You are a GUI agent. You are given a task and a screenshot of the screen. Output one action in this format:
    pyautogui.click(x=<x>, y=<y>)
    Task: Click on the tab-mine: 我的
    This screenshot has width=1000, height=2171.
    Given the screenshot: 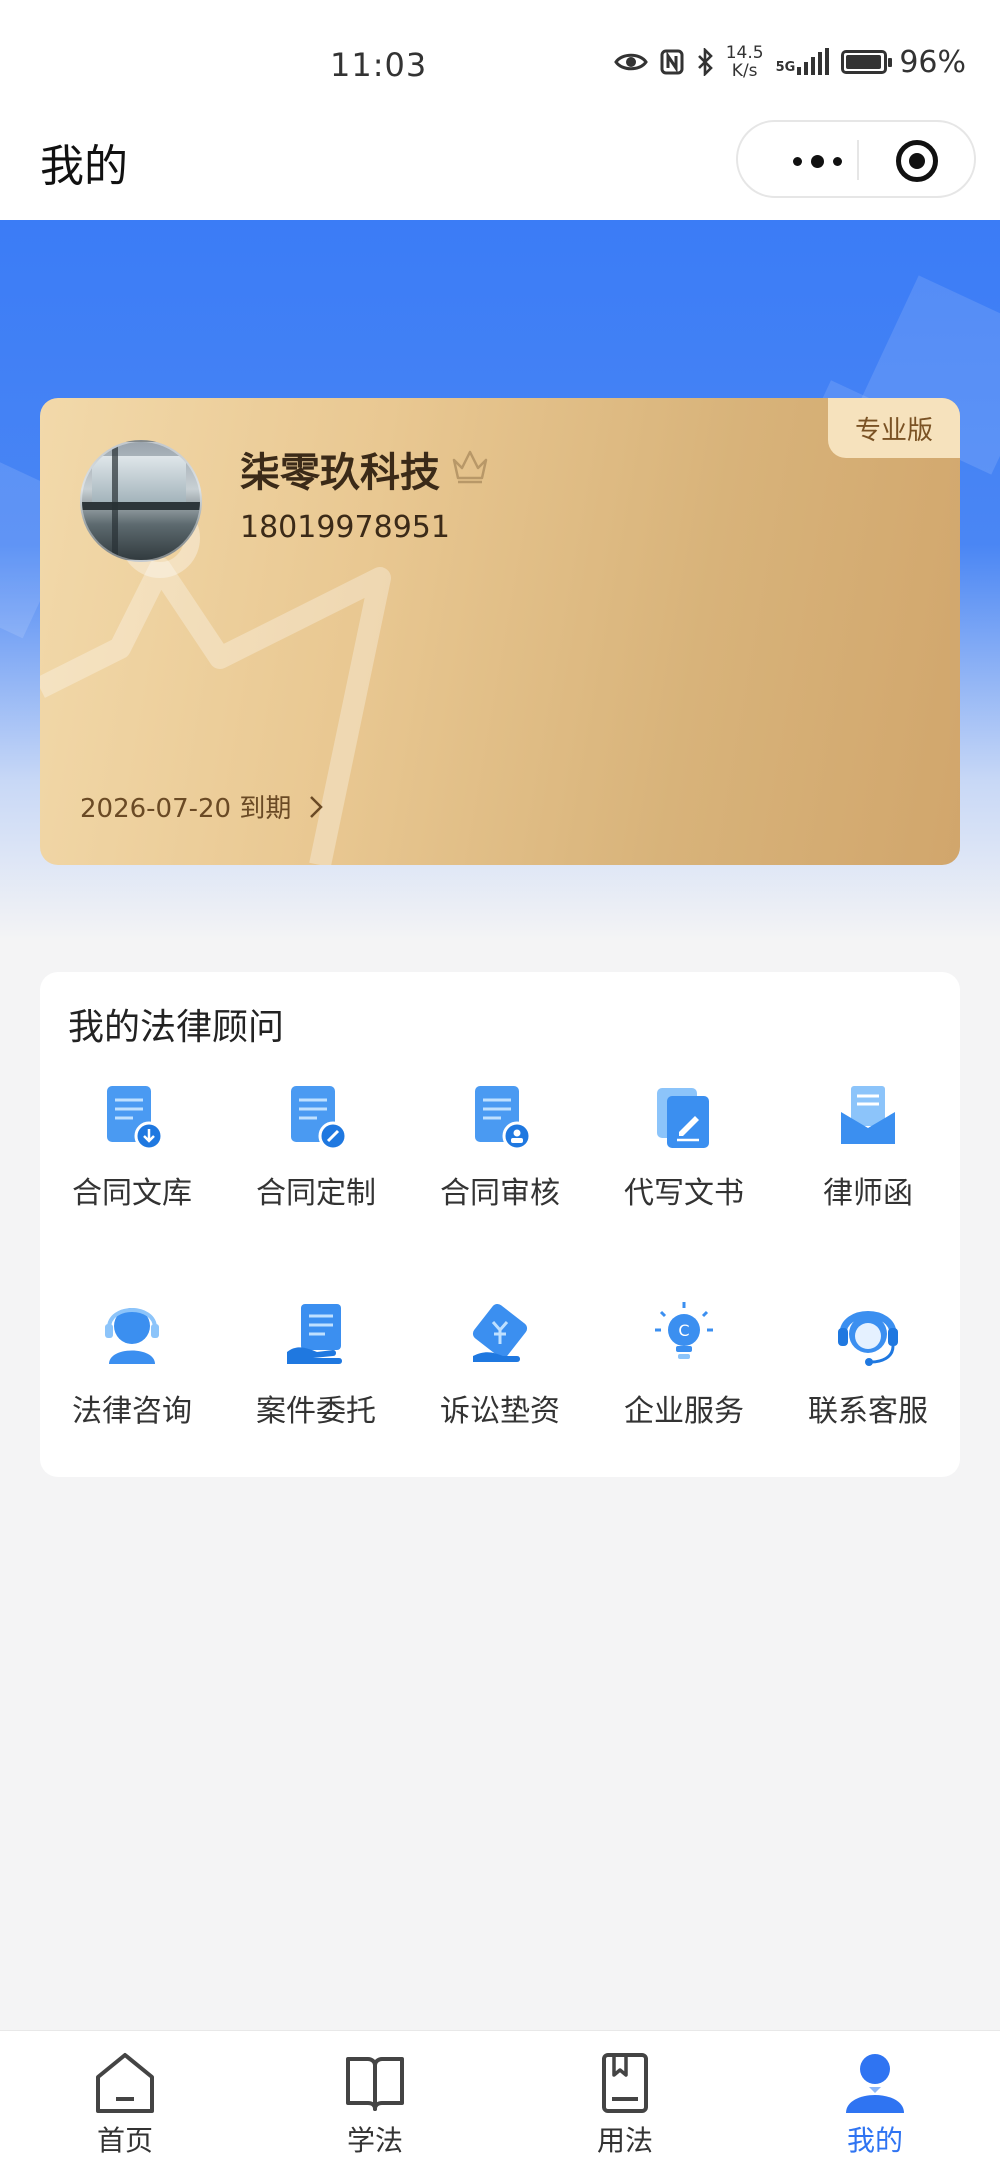 What is the action you would take?
    pyautogui.click(x=875, y=2101)
    